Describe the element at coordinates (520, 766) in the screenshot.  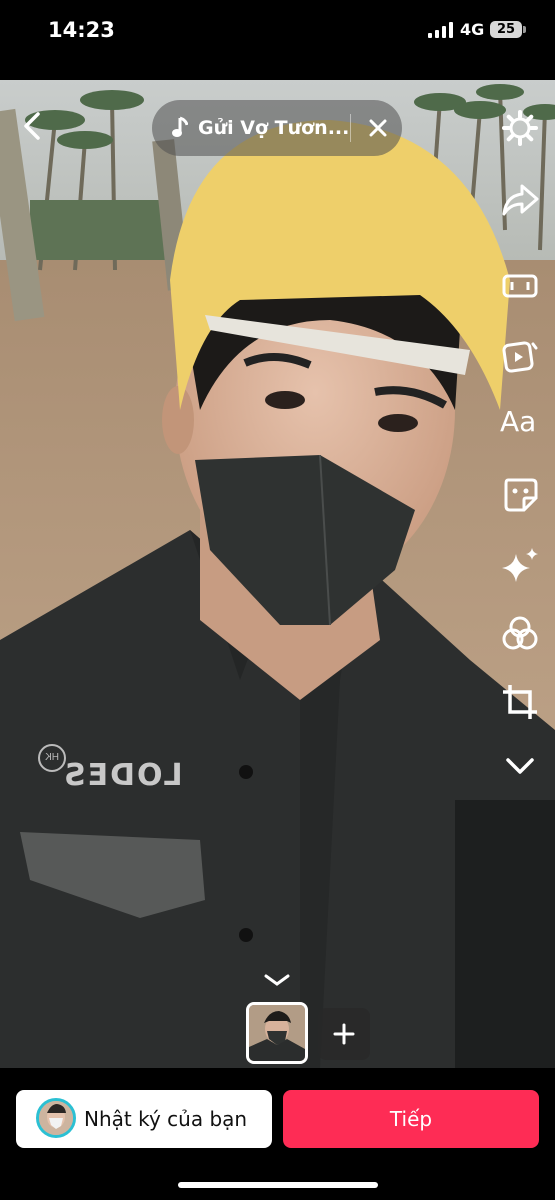
I see `more-chevron-icon` at that location.